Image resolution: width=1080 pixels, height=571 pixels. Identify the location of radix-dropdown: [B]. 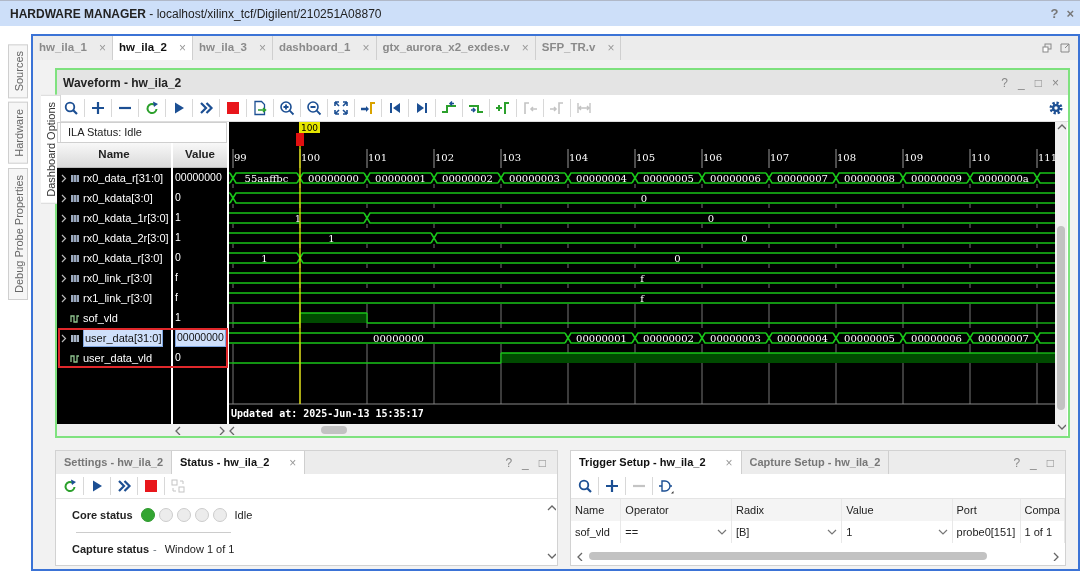
(786, 532).